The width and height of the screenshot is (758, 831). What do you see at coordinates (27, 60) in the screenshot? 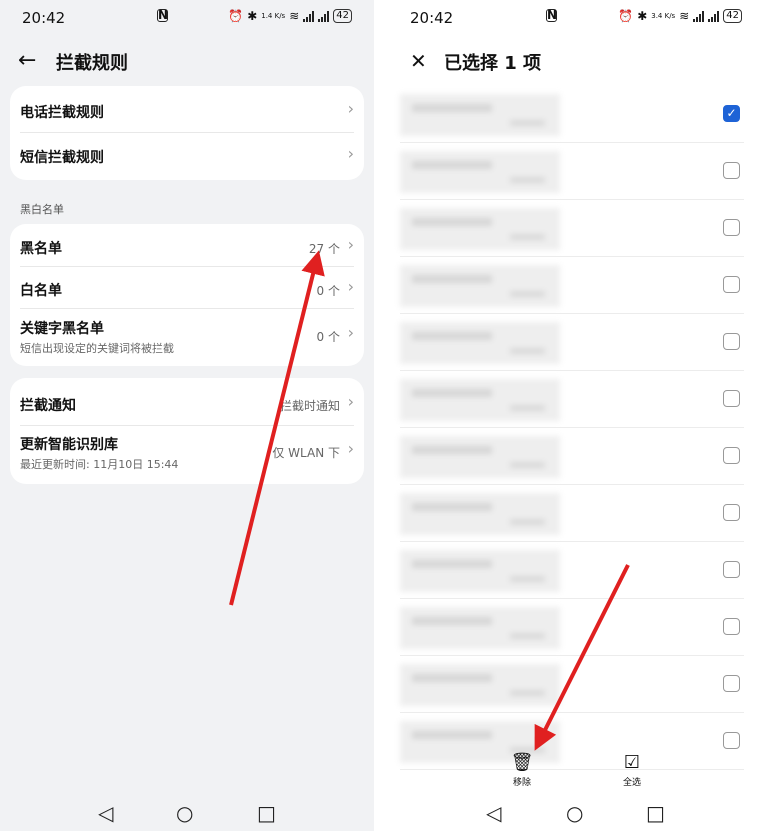
I see `back-arrow-icon: ←` at bounding box center [27, 60].